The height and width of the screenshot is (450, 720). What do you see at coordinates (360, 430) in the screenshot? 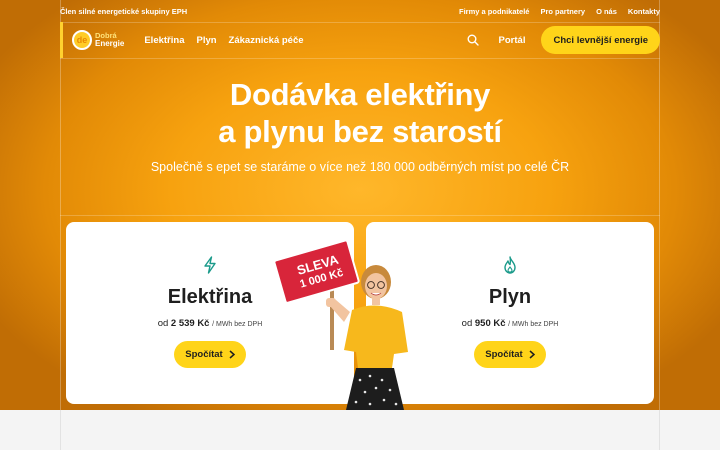
I see `below-fold-area` at bounding box center [360, 430].